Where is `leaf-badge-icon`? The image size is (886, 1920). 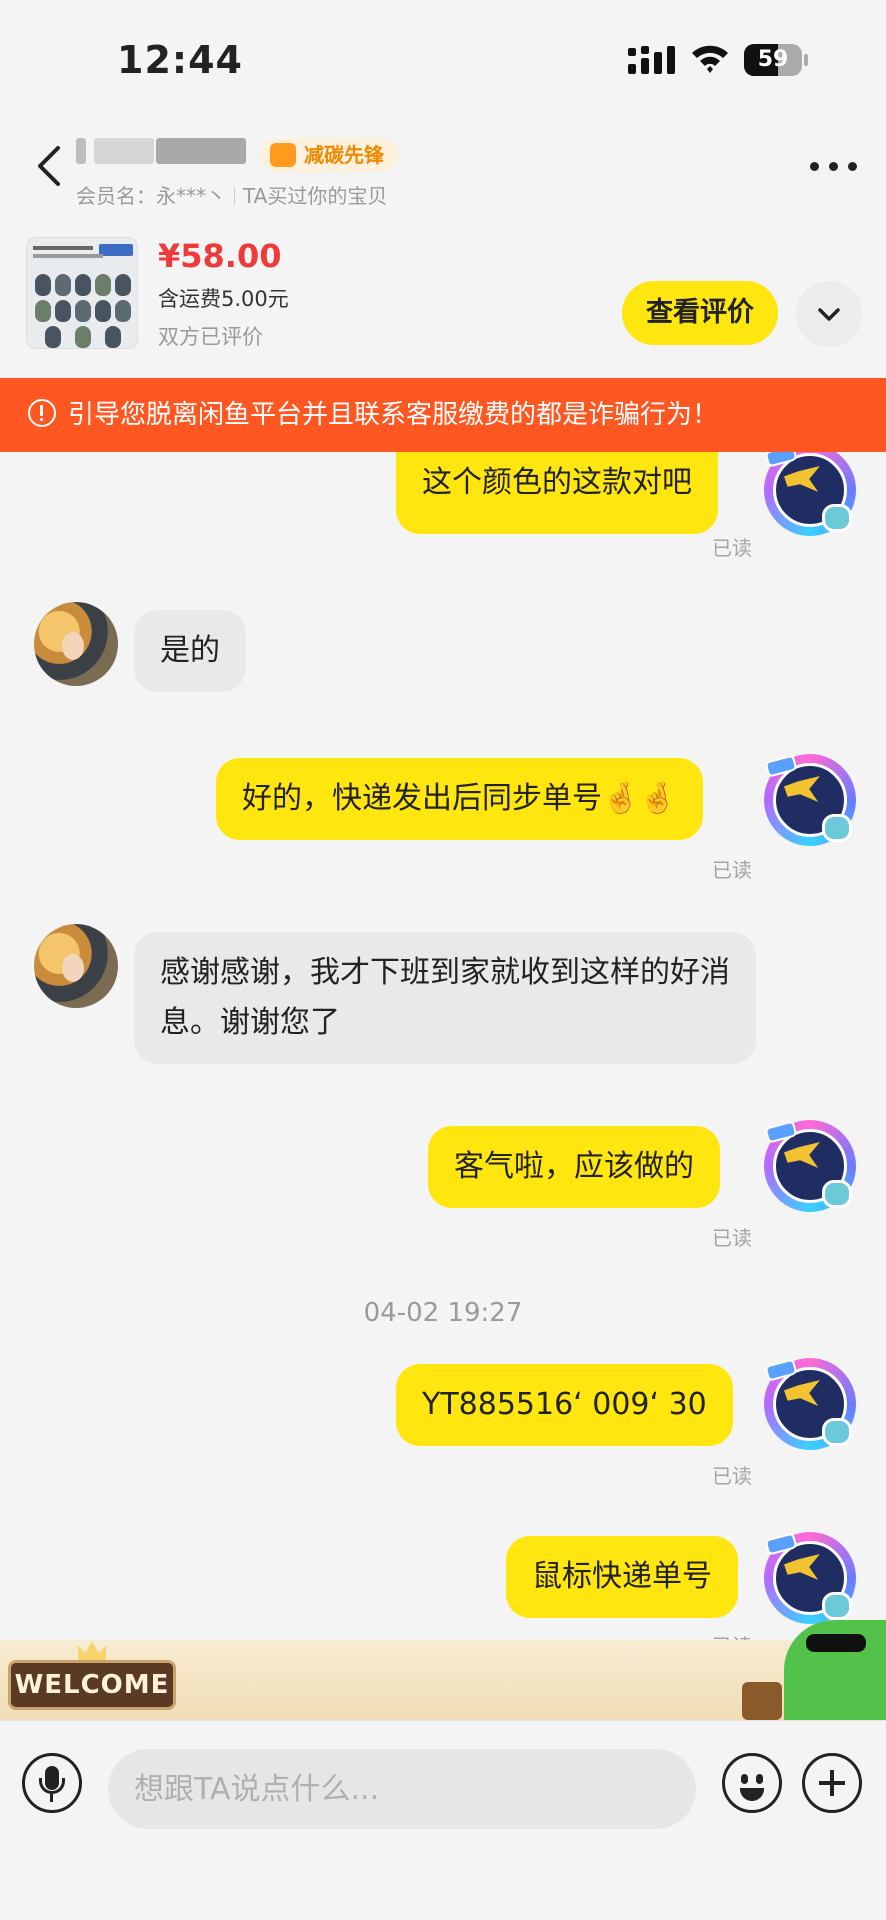
leaf-badge-icon is located at coordinates (283, 155).